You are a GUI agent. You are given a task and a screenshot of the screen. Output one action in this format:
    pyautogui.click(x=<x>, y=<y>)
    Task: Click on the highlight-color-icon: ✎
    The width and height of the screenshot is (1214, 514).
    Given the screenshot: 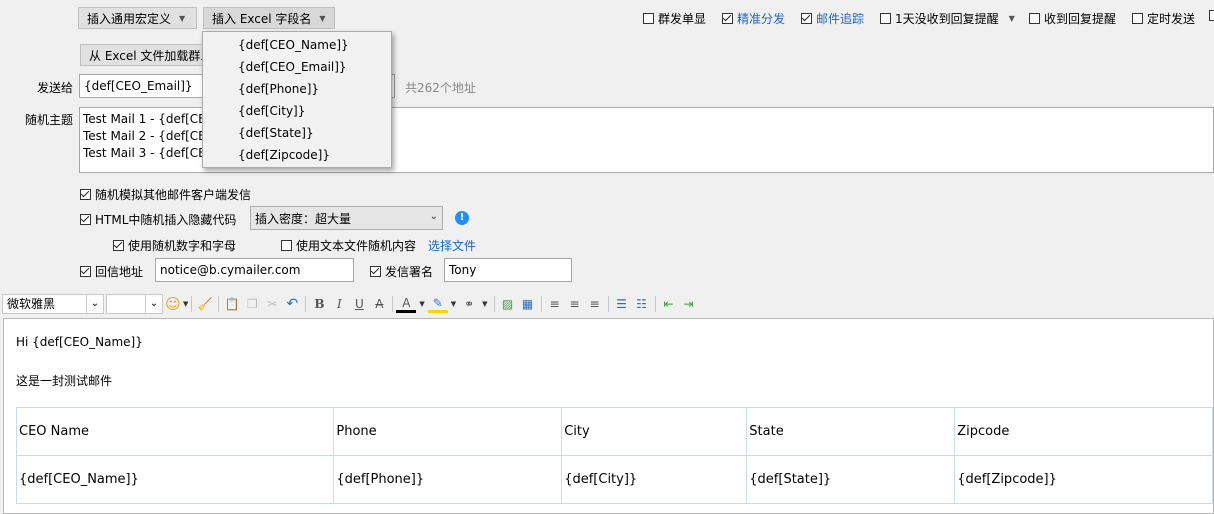 What is the action you would take?
    pyautogui.click(x=437, y=304)
    